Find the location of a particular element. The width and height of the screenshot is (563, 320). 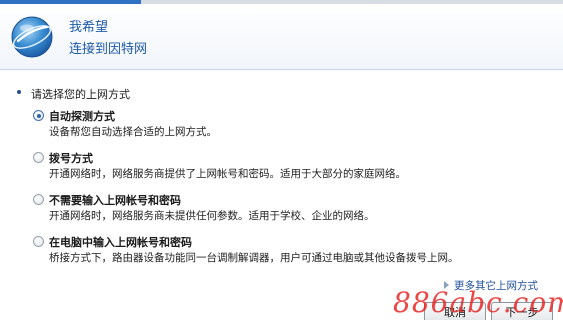

radio-no-account is located at coordinates (38, 199).